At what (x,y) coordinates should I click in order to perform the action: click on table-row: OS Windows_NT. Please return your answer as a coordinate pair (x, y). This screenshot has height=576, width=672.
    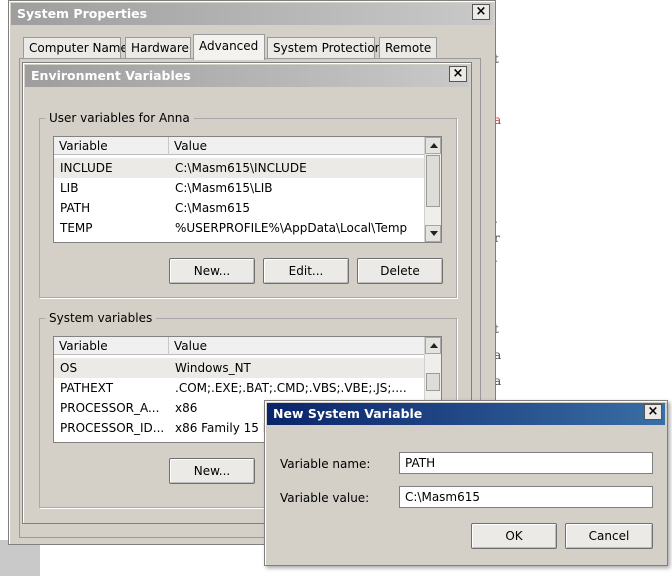
    Looking at the image, I should click on (239, 368).